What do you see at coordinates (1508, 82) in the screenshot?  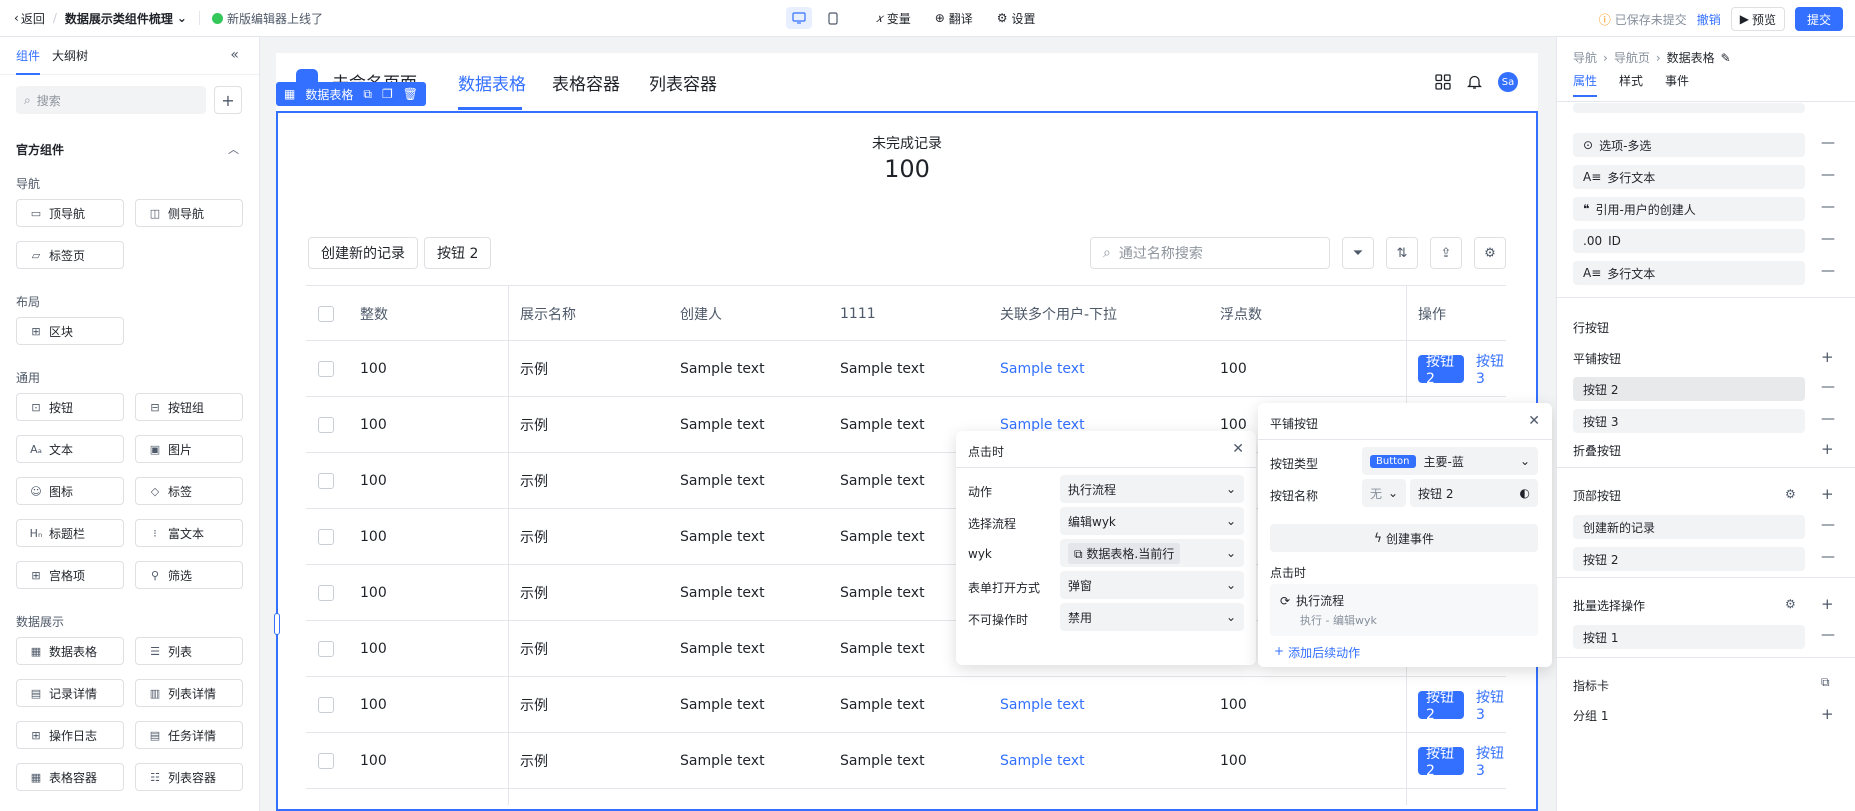 I see `avatar: Sa` at bounding box center [1508, 82].